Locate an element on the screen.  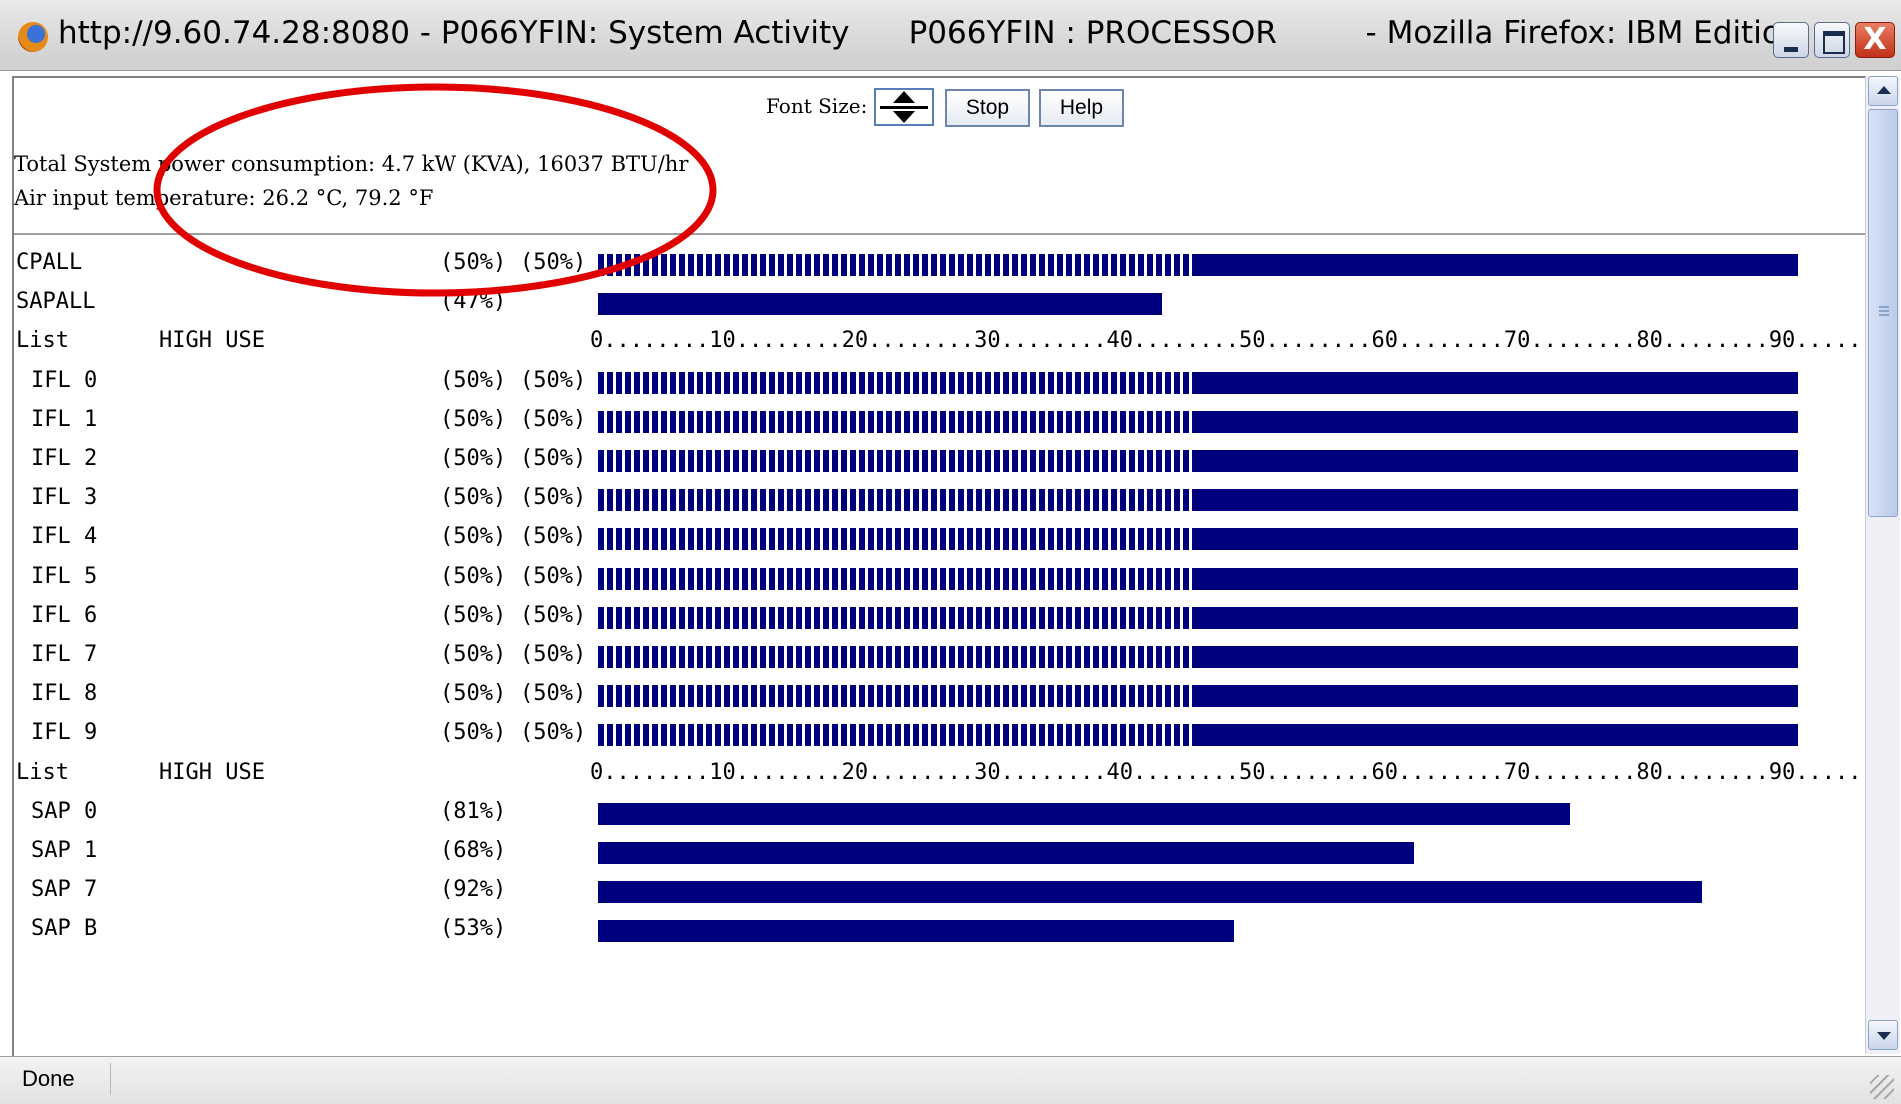
utilization-percent: (92%) is located at coordinates (473, 889).